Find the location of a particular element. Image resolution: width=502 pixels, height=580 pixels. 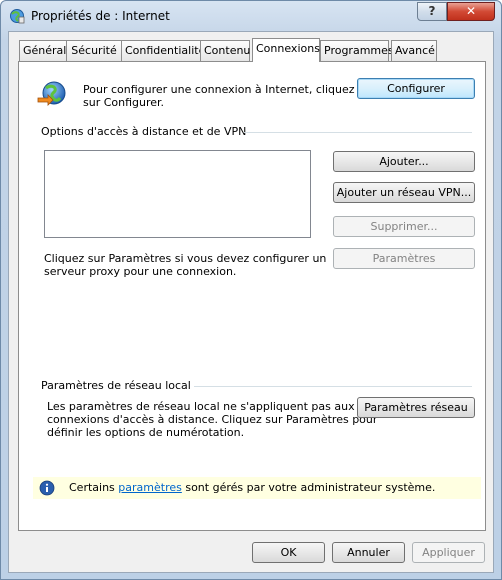

lan-group-label: Paramètres de réseau local is located at coordinates (116, 385).